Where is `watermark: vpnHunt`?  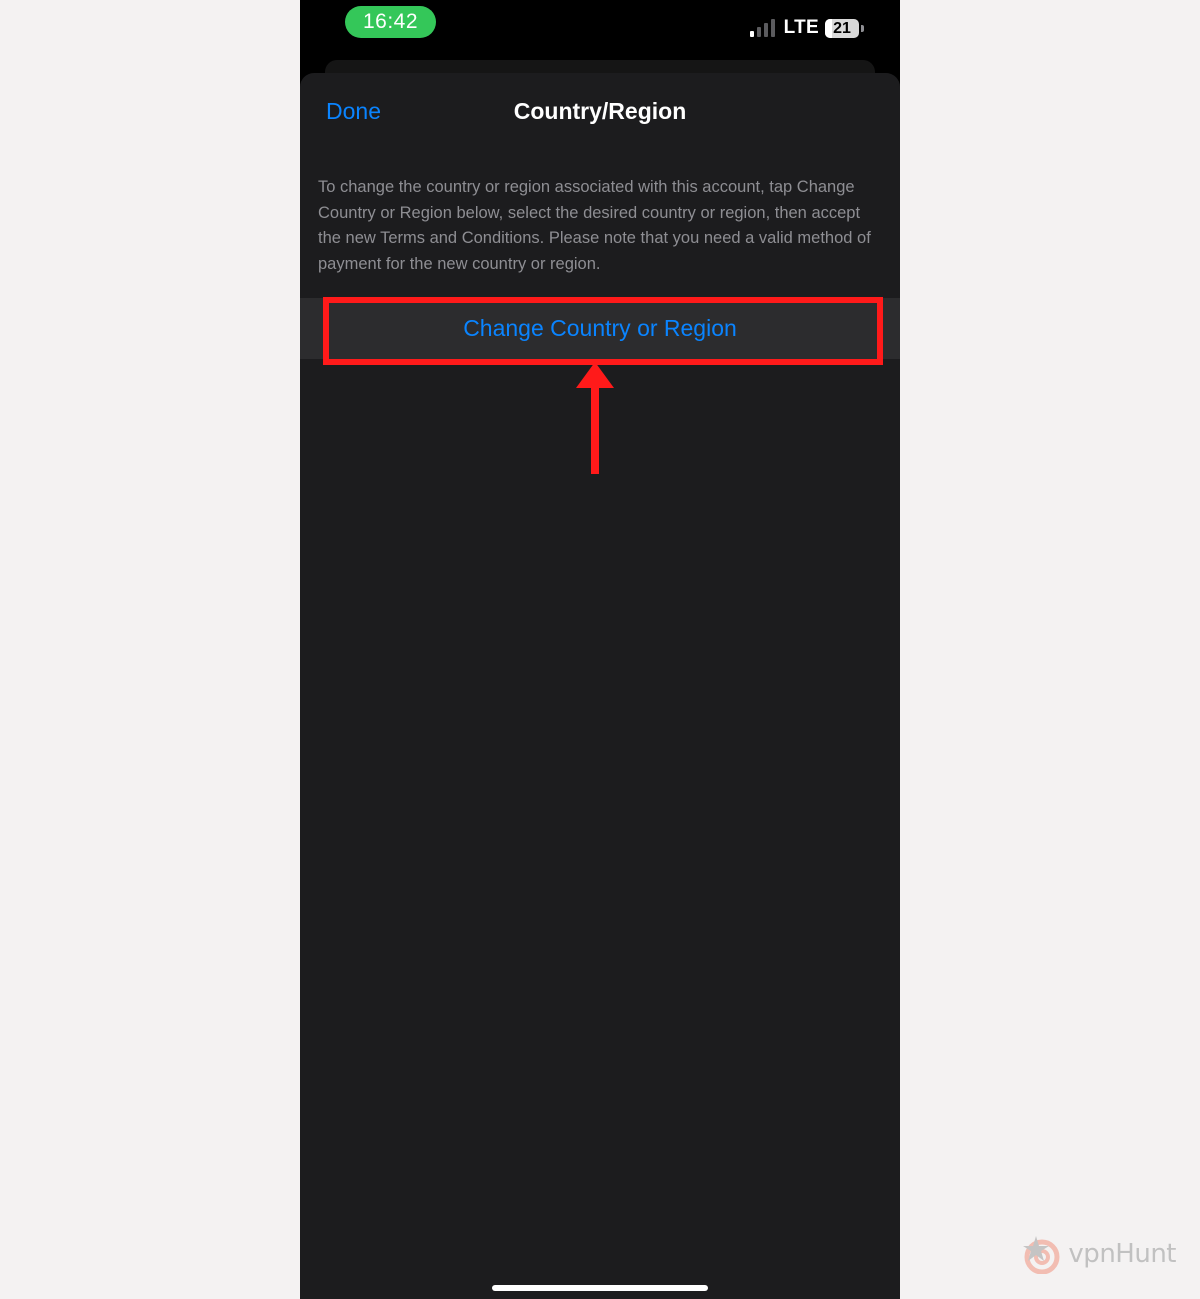 watermark: vpnHunt is located at coordinates (1099, 1254).